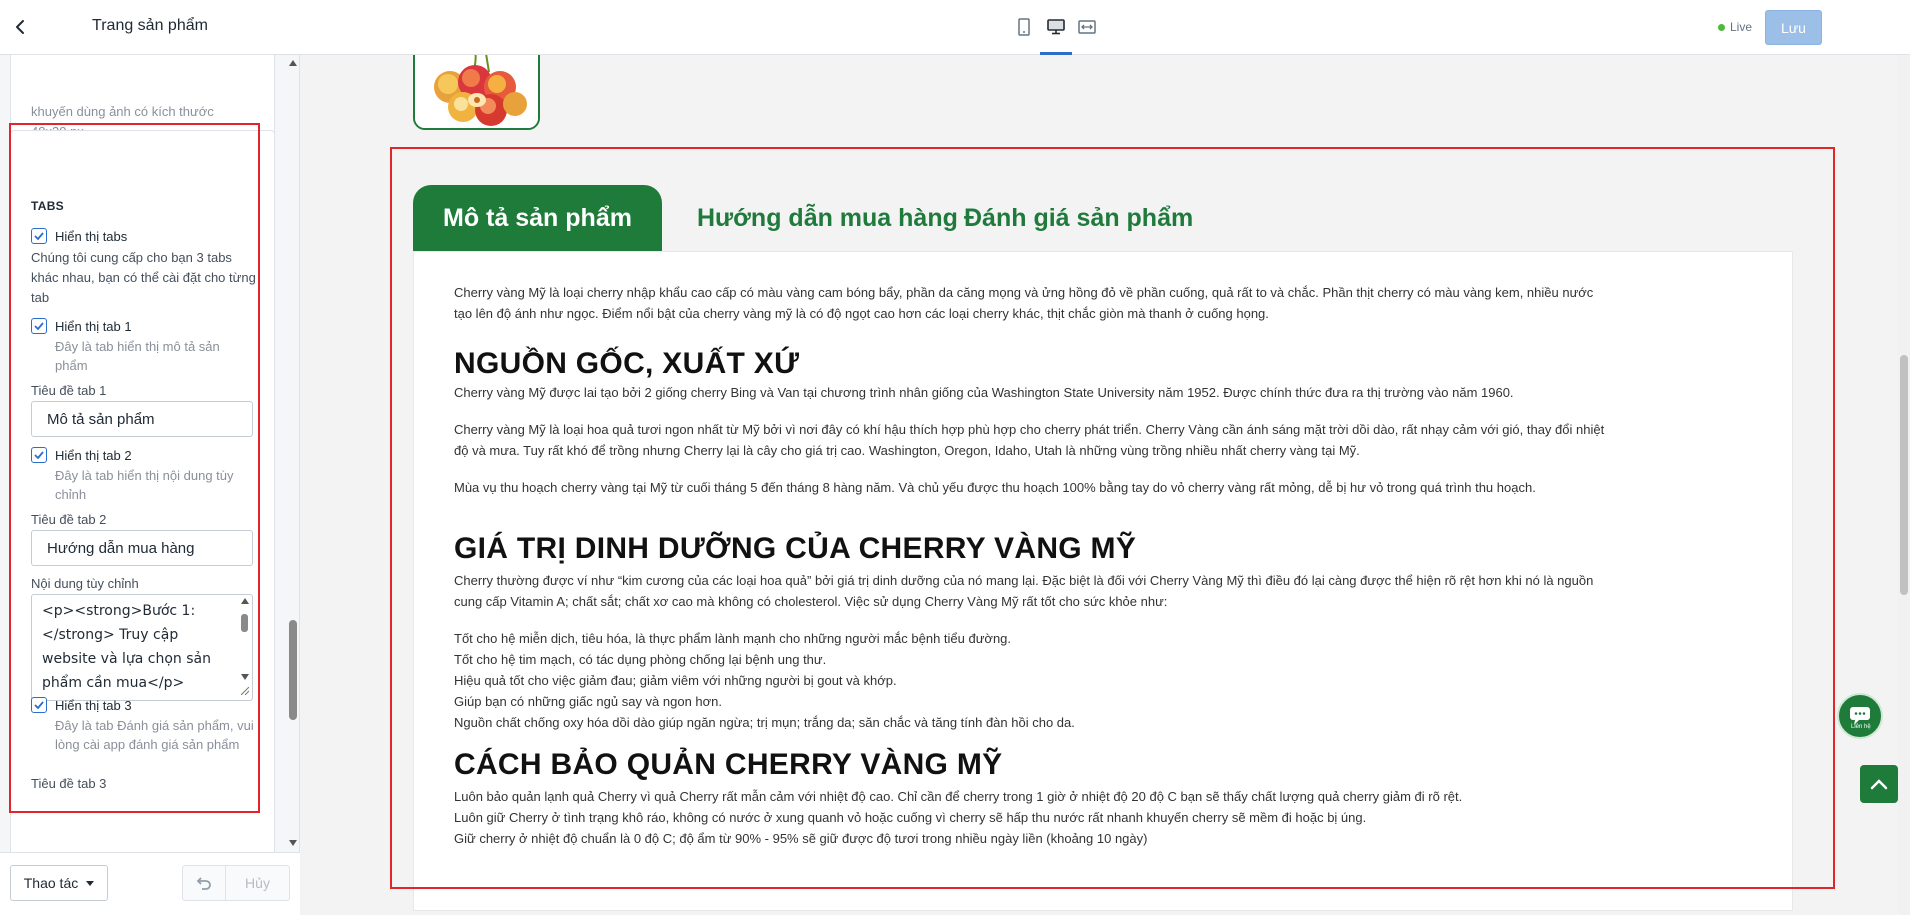 The height and width of the screenshot is (915, 1910). I want to click on sidebar-title: Trang sản phẩm, so click(150, 25).